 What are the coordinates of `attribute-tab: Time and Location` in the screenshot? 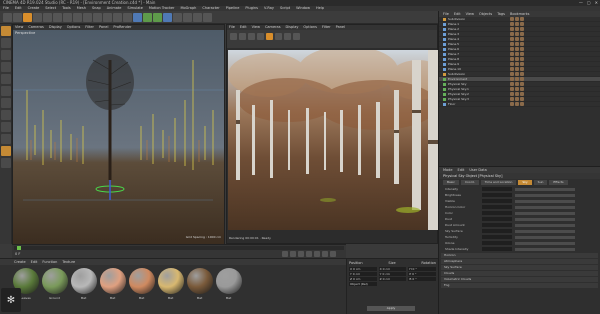 It's located at (498, 182).